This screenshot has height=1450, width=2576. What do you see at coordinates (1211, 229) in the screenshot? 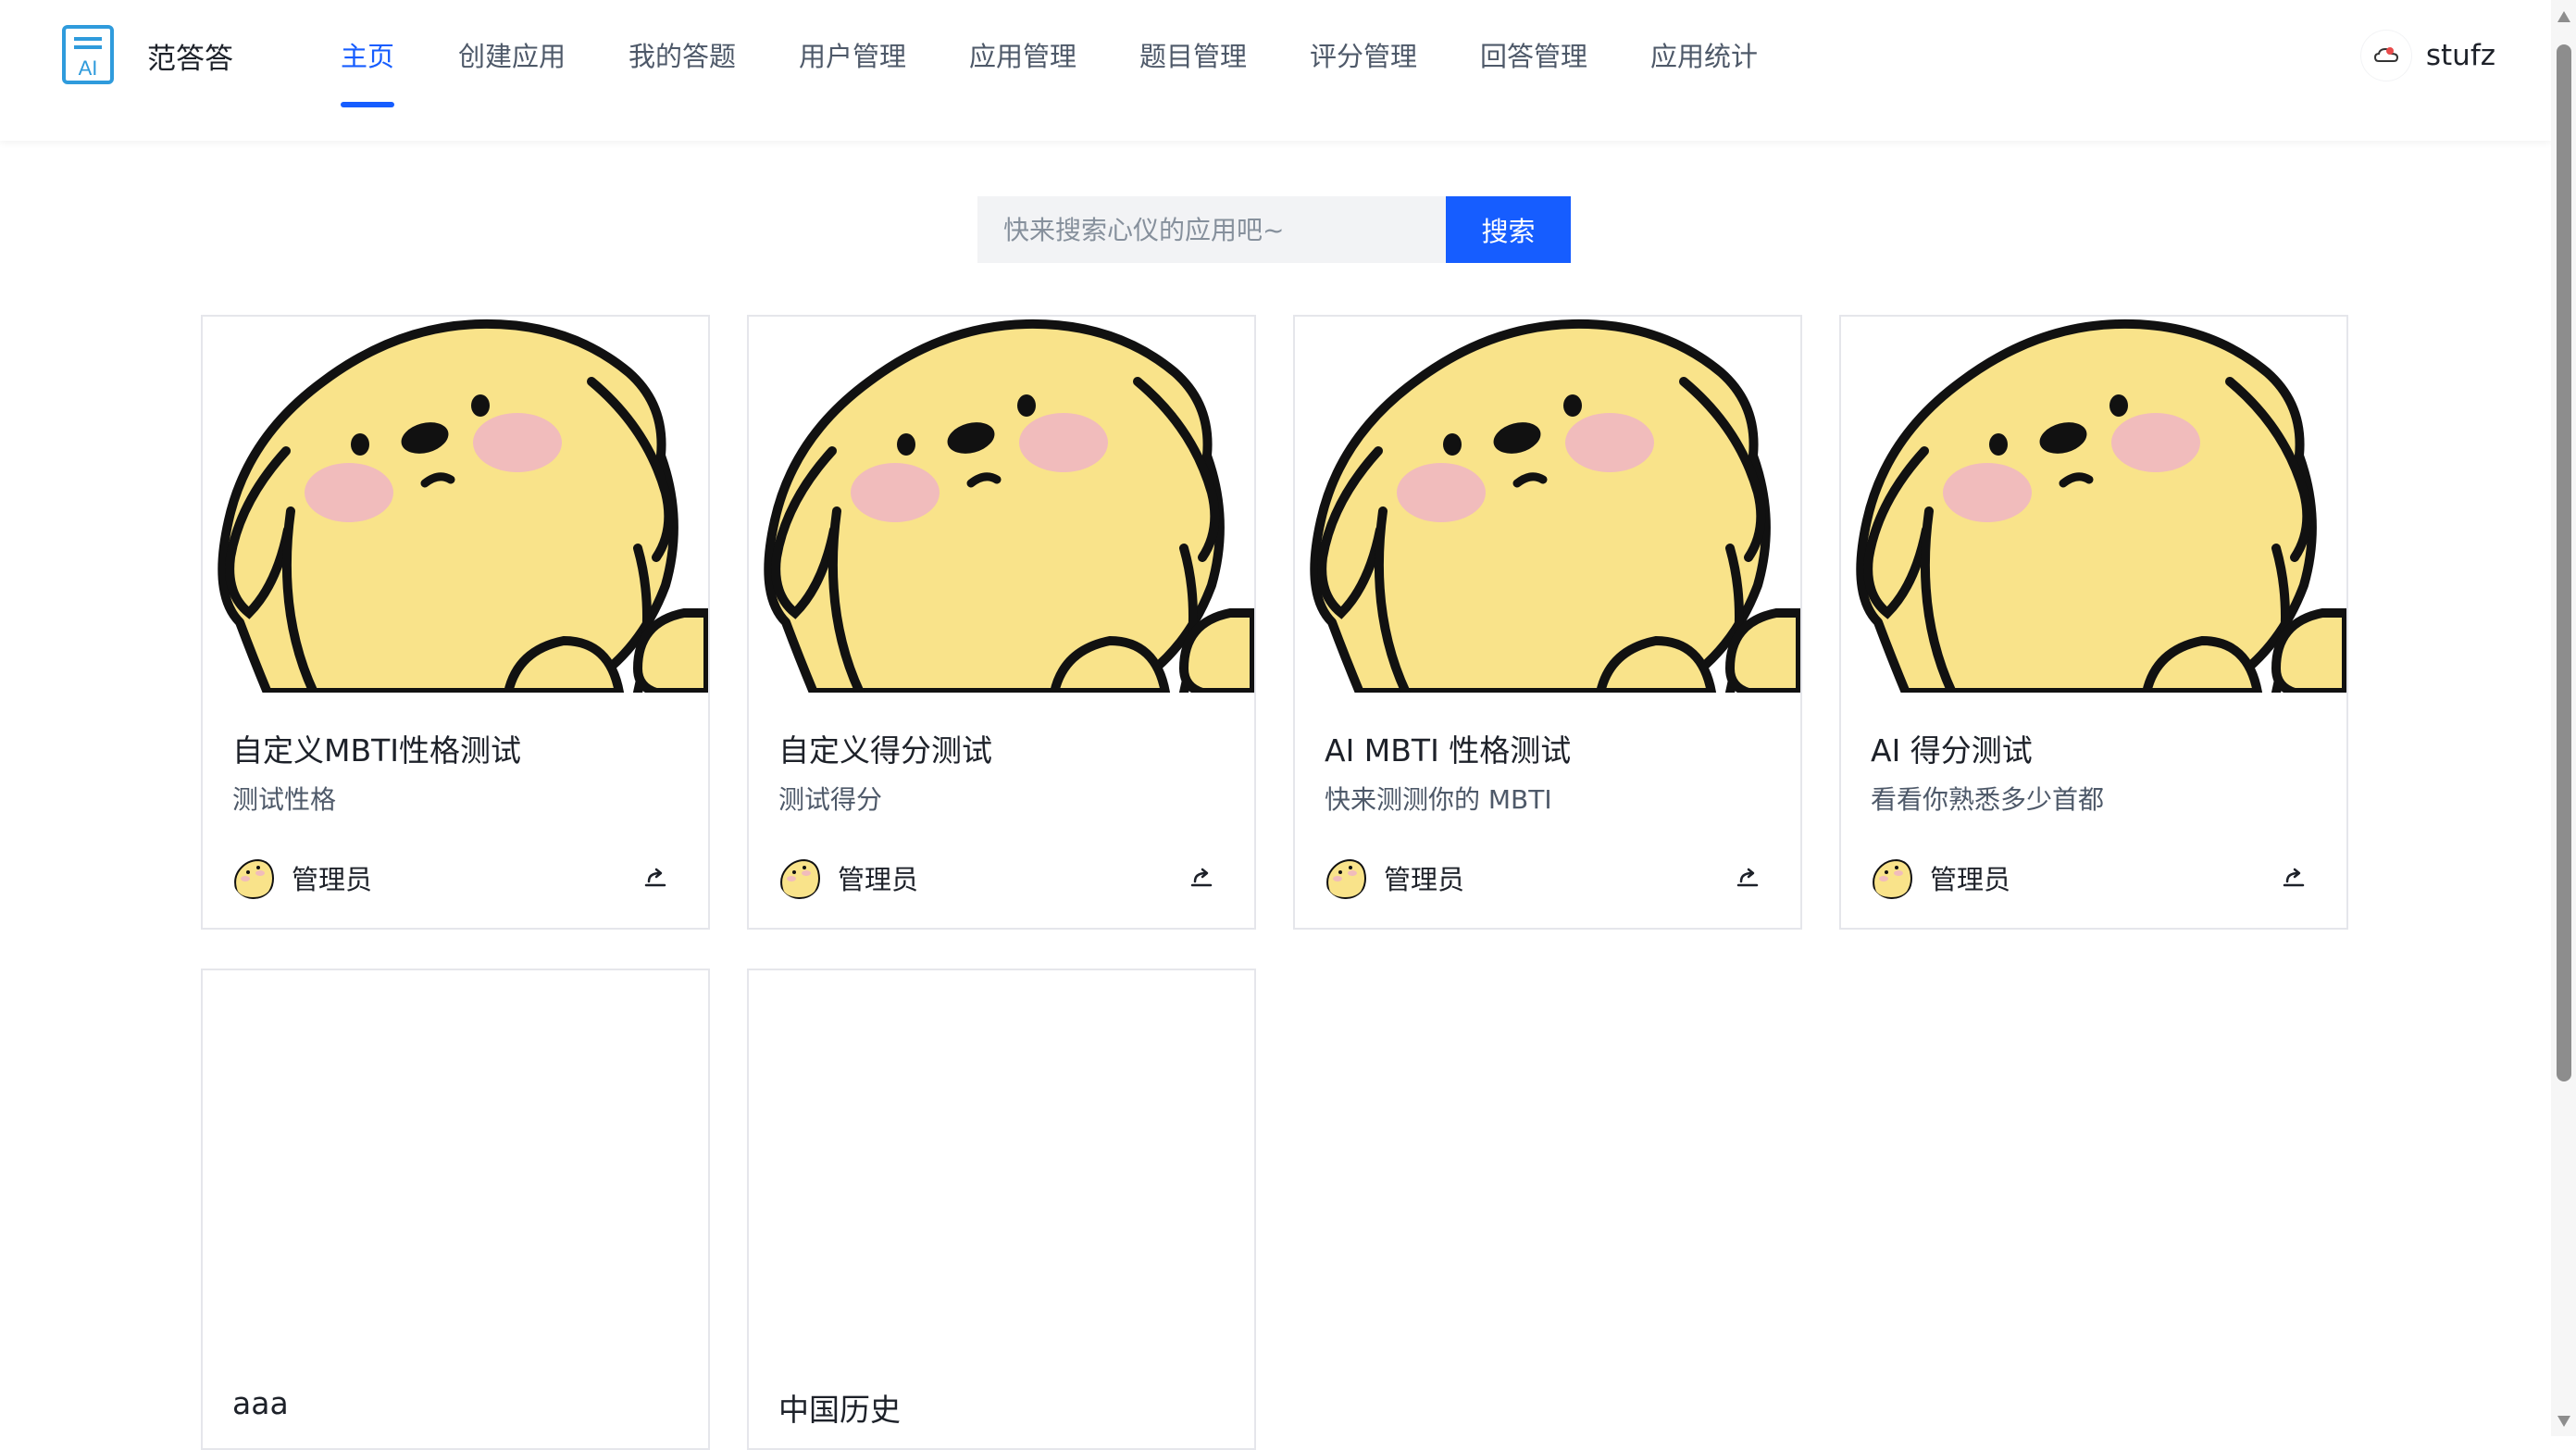
I see `search-input` at bounding box center [1211, 229].